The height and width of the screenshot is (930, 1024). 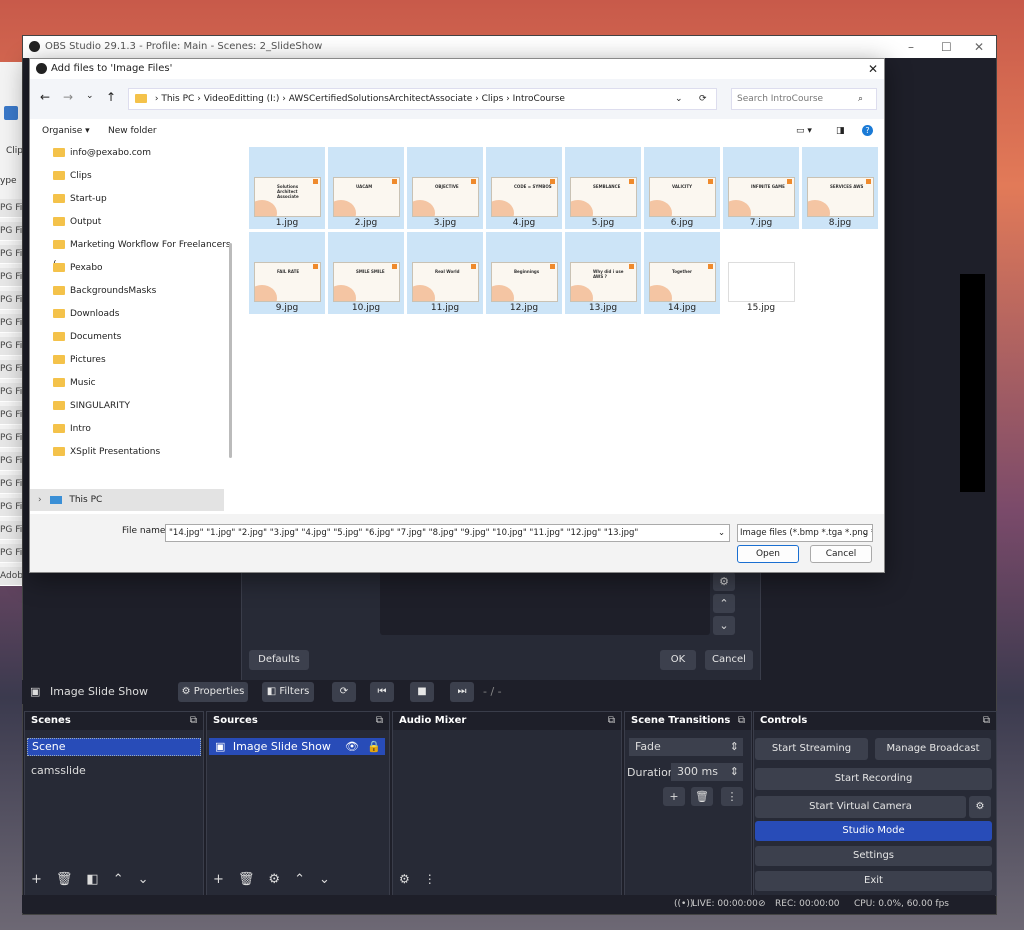 What do you see at coordinates (344, 692) in the screenshot?
I see `refresh-button: ⟳` at bounding box center [344, 692].